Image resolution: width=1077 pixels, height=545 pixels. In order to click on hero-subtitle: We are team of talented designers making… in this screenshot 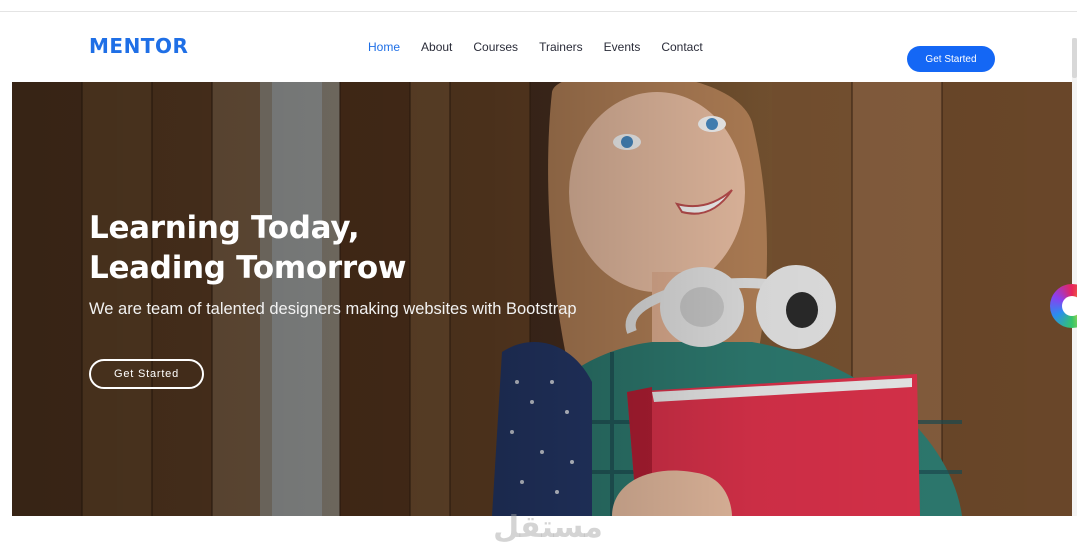, I will do `click(333, 309)`.